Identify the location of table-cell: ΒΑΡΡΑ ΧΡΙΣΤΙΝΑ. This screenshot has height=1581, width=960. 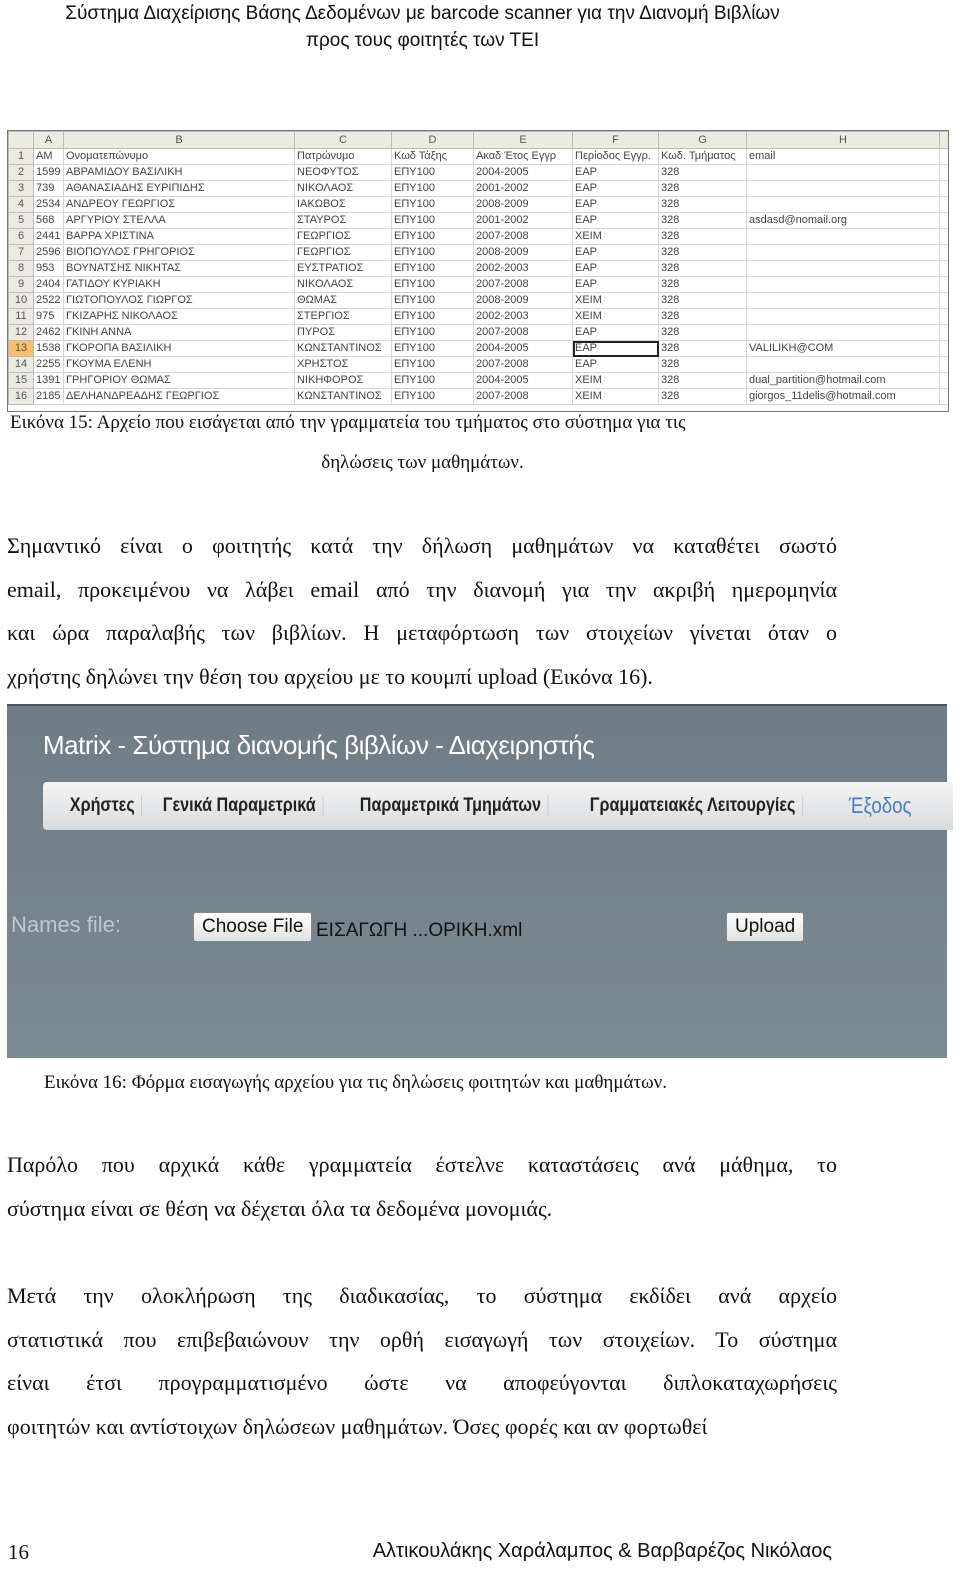
(179, 236).